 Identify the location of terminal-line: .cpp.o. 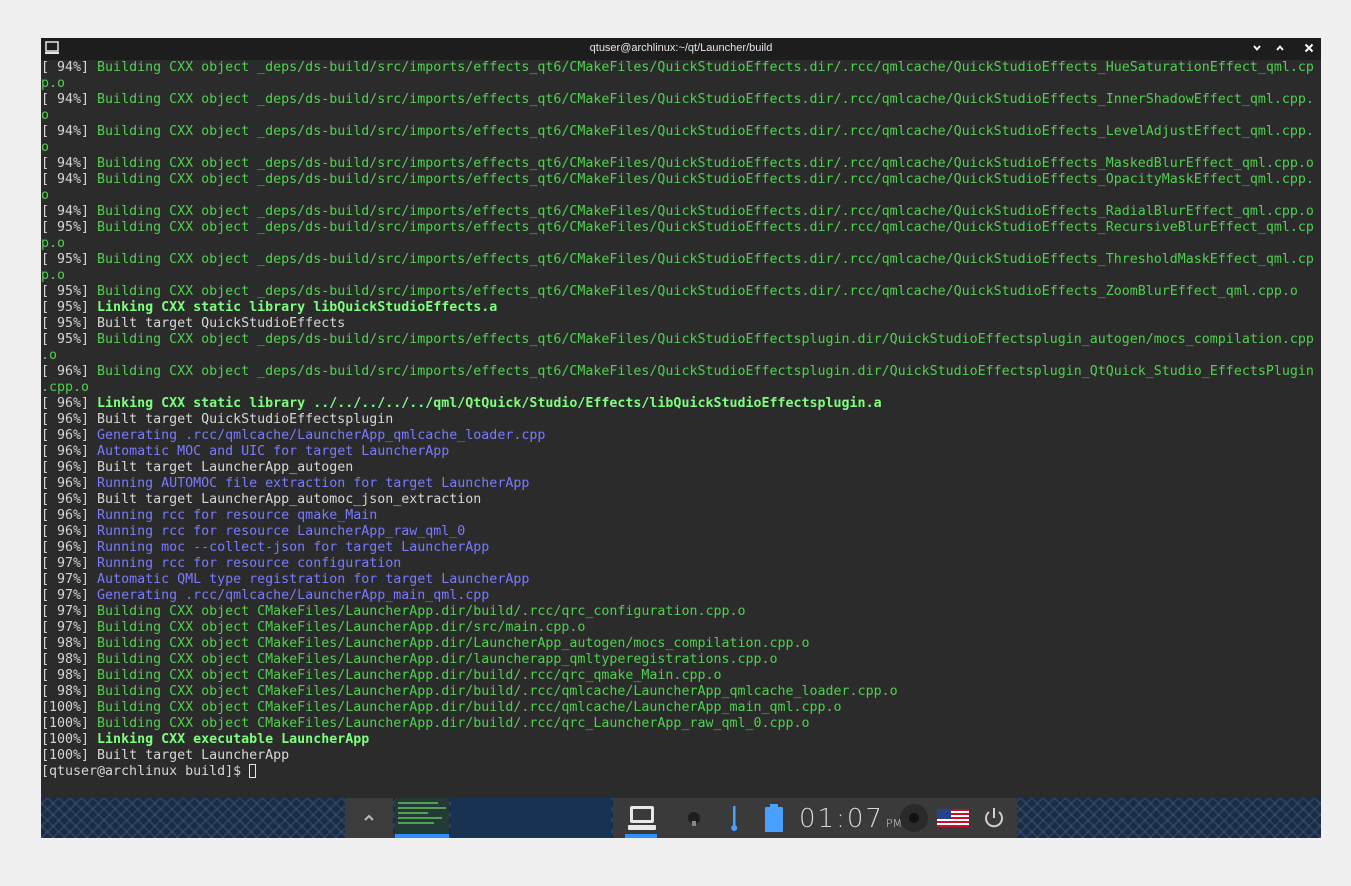
(681, 388).